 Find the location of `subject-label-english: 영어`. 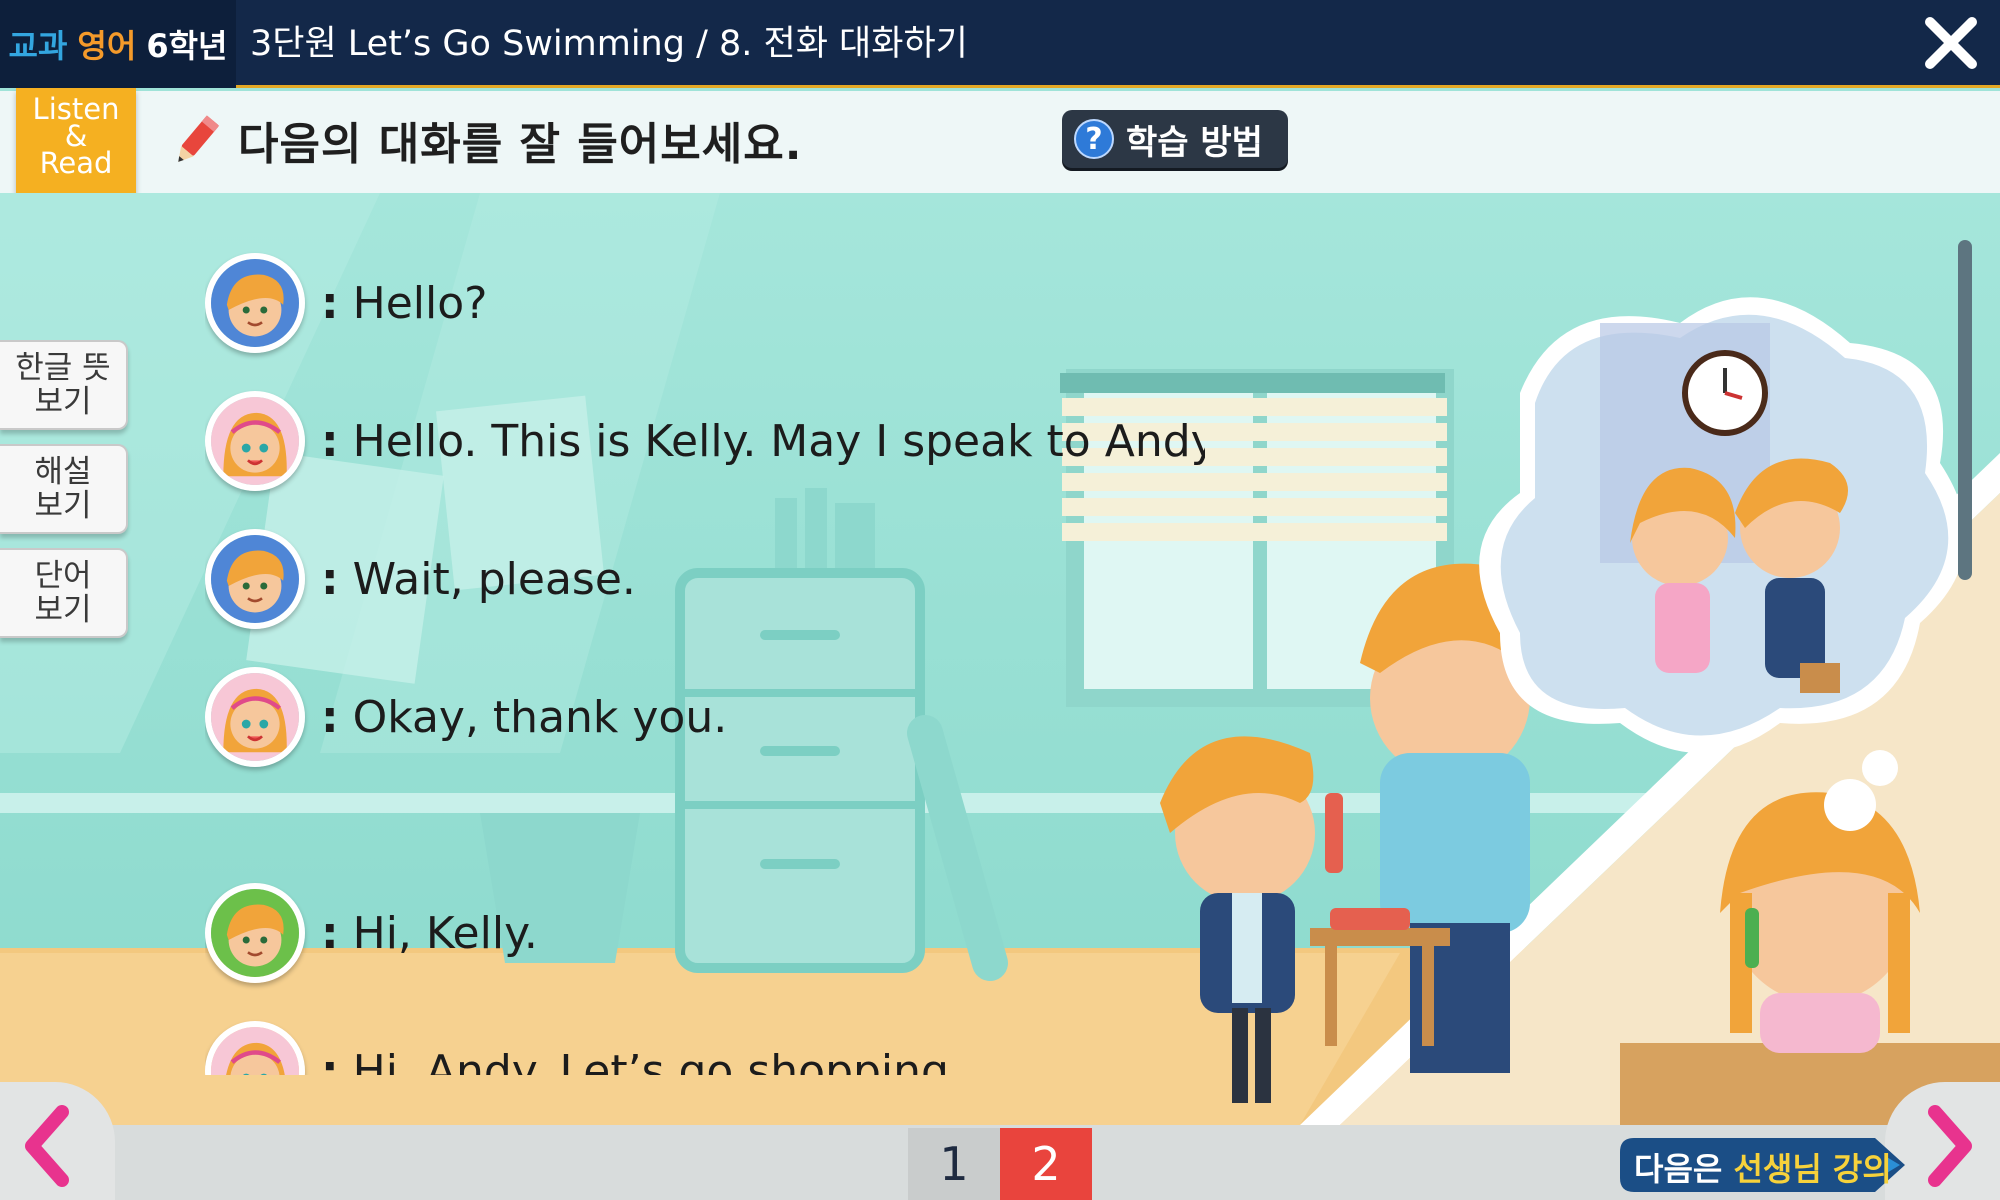

subject-label-english: 영어 is located at coordinates (107, 46).